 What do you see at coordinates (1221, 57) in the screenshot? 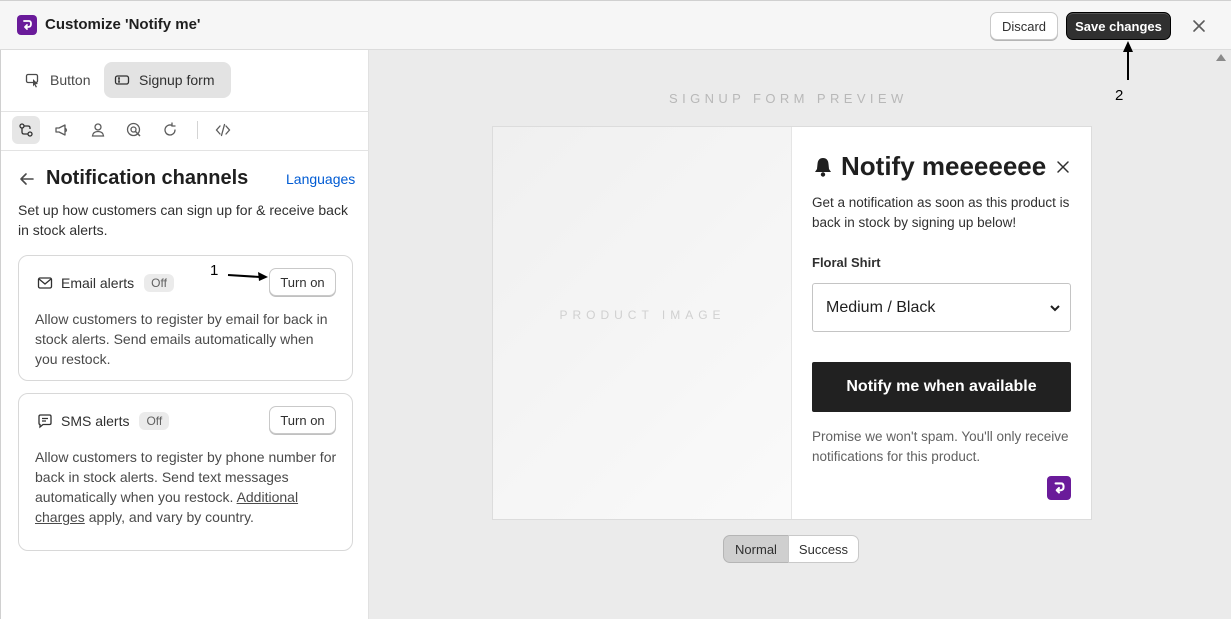
I see `scroll-up-icon` at bounding box center [1221, 57].